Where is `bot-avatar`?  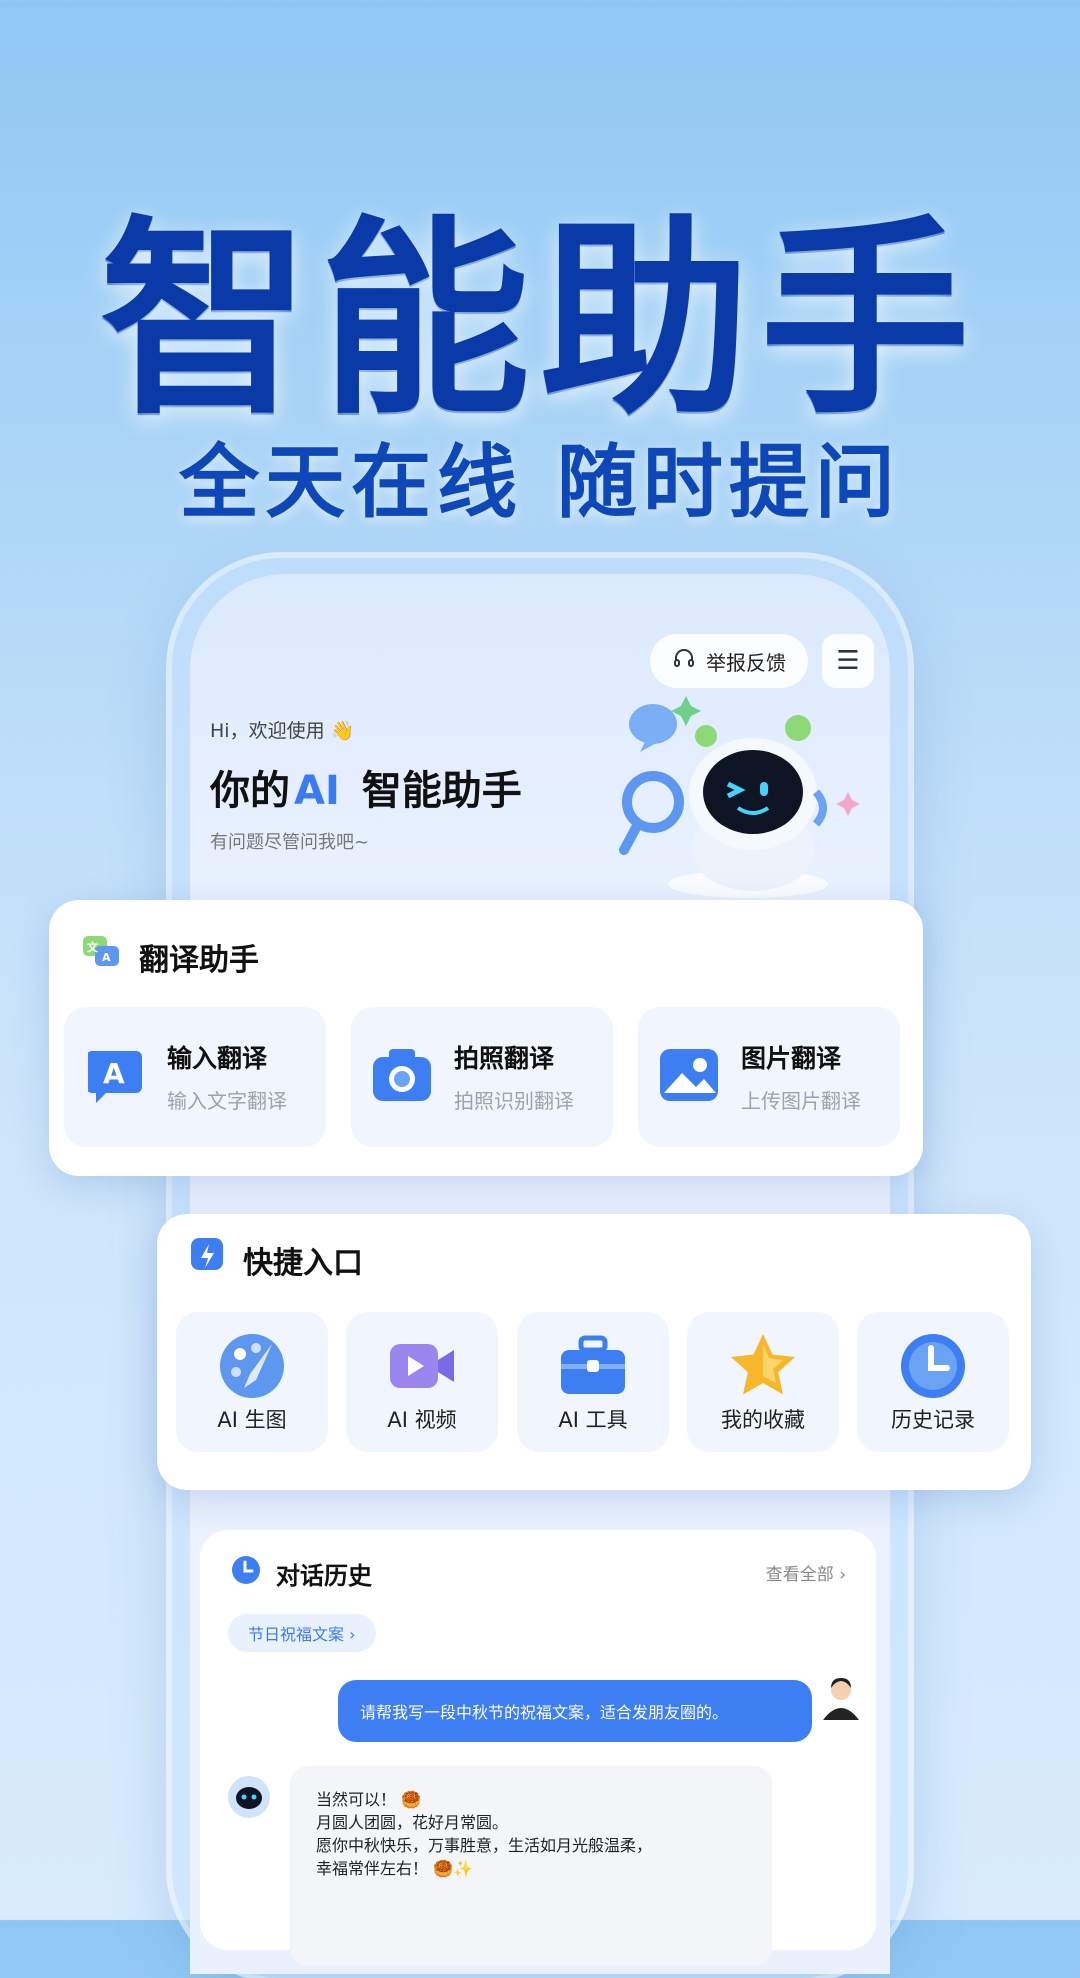 bot-avatar is located at coordinates (249, 1799).